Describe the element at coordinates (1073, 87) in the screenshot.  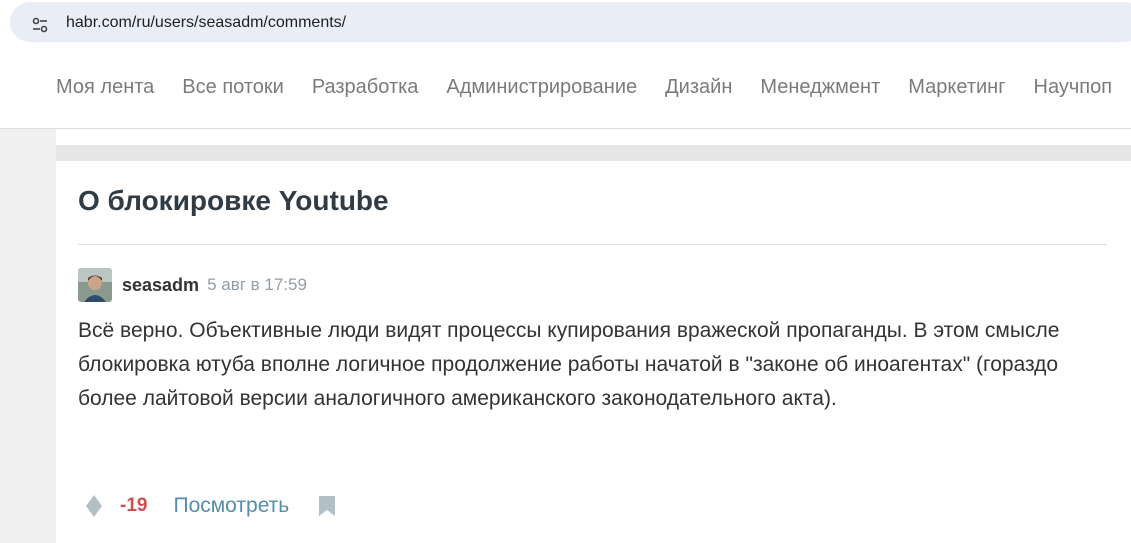
I see `nav-item-popsci: Научпоп` at that location.